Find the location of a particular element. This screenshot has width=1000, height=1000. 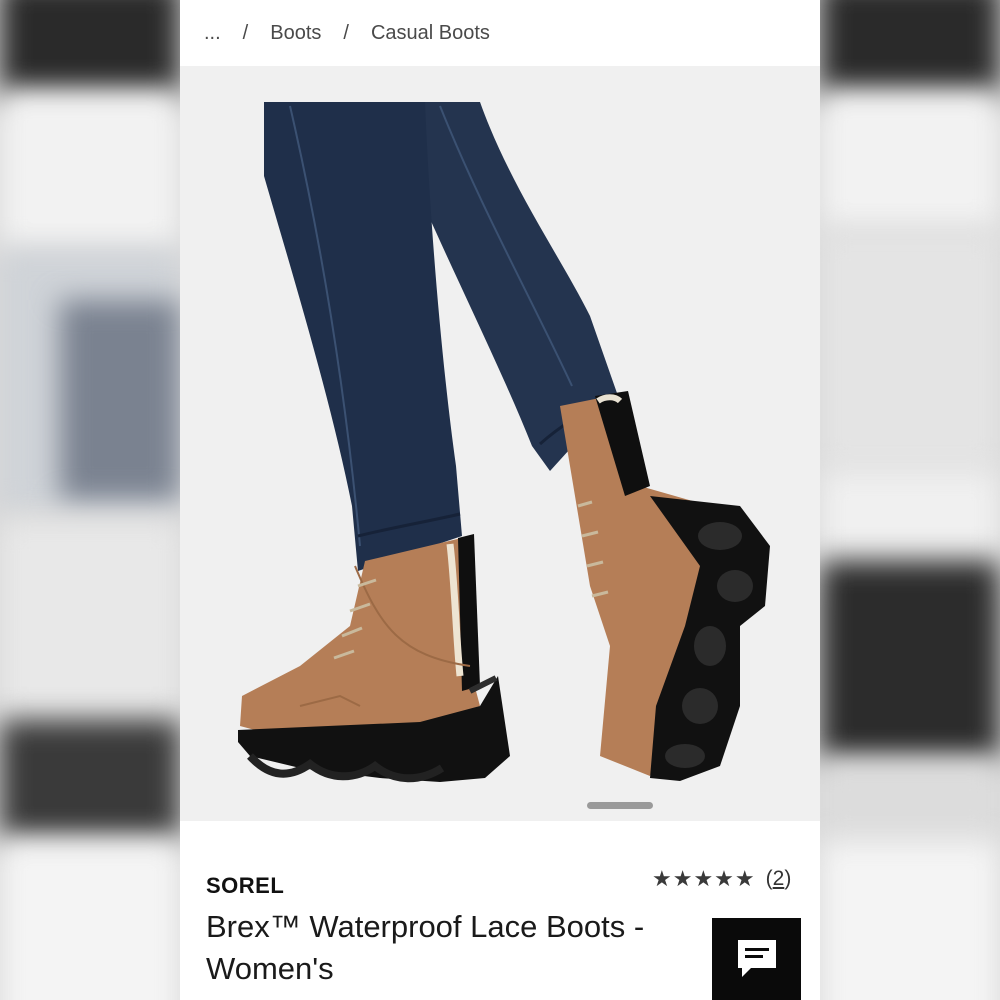

chat-button is located at coordinates (756, 959).